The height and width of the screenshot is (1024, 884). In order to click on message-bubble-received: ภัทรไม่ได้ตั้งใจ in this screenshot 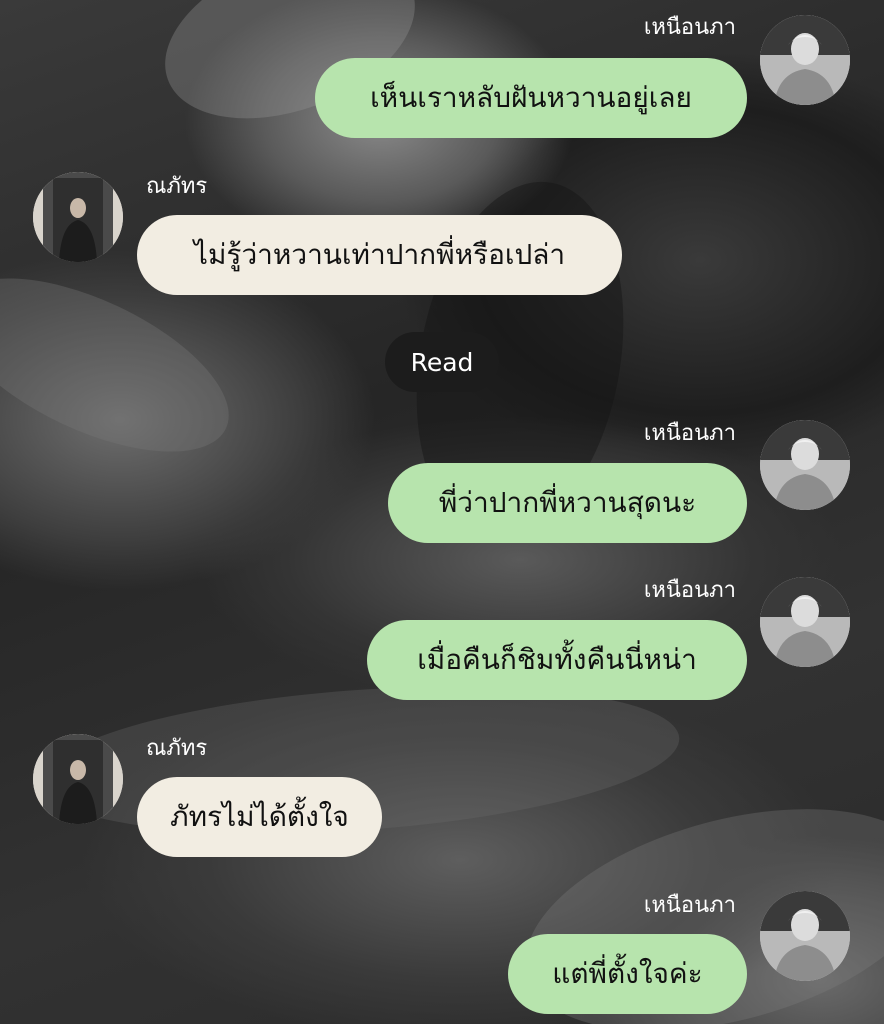, I will do `click(259, 817)`.